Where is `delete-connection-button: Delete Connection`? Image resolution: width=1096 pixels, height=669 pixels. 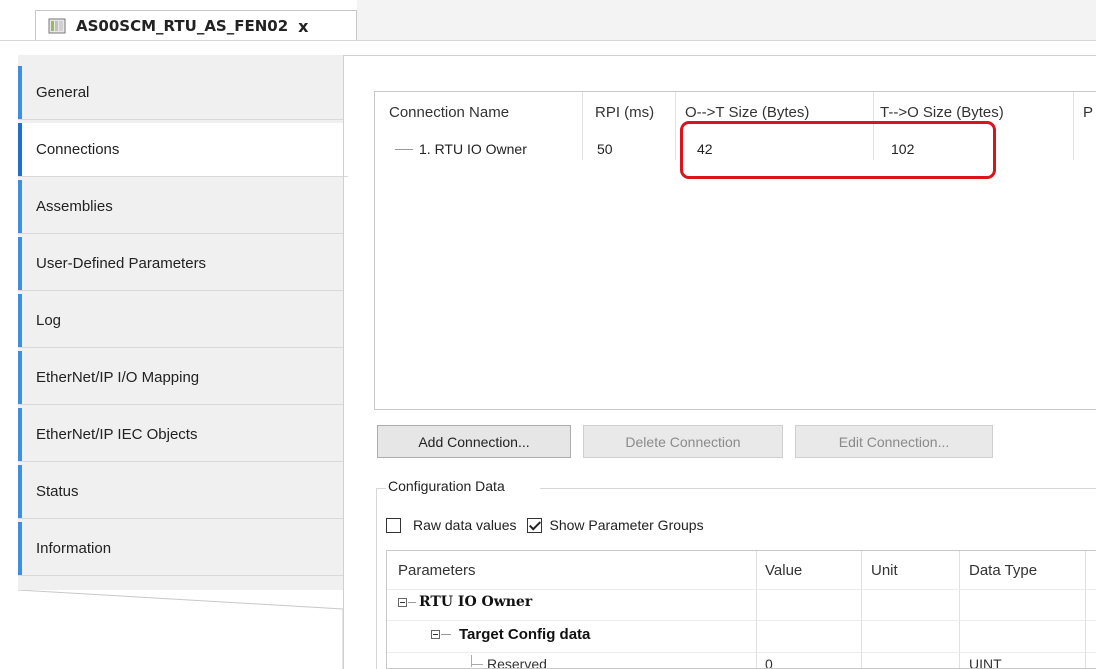 delete-connection-button: Delete Connection is located at coordinates (683, 441).